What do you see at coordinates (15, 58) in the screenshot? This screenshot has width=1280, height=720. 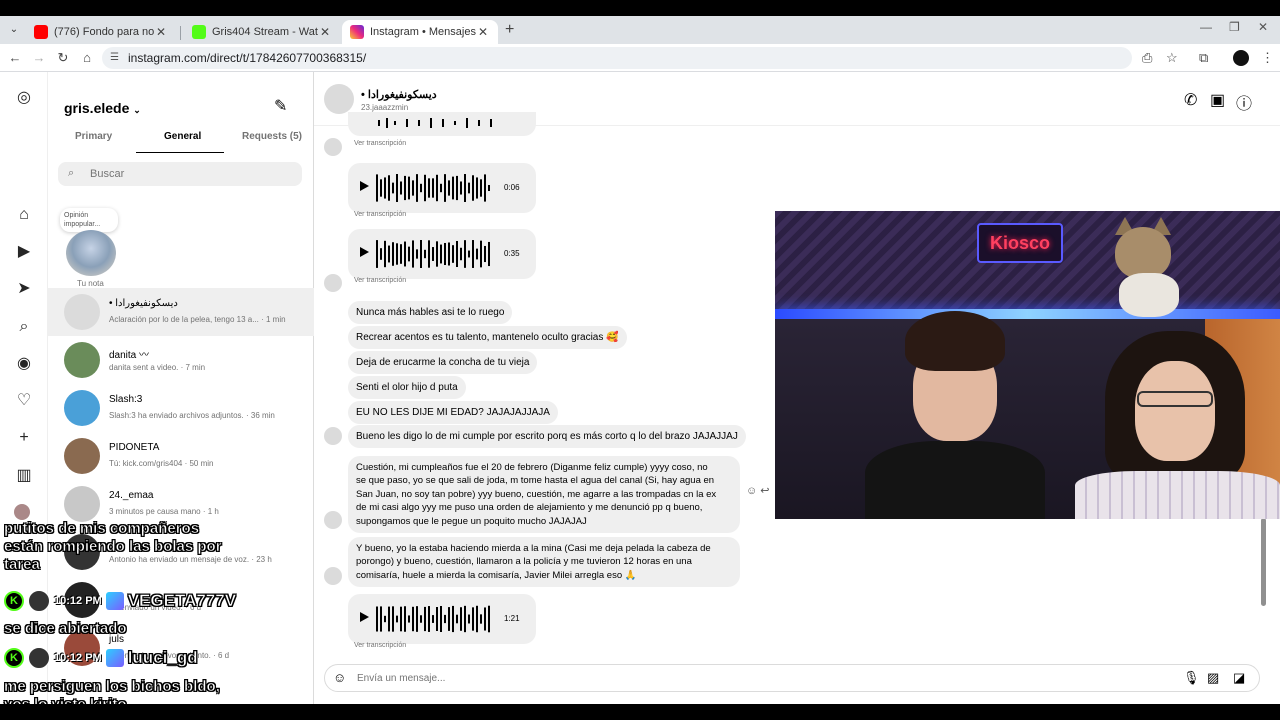 I see `back-icon: ←` at bounding box center [15, 58].